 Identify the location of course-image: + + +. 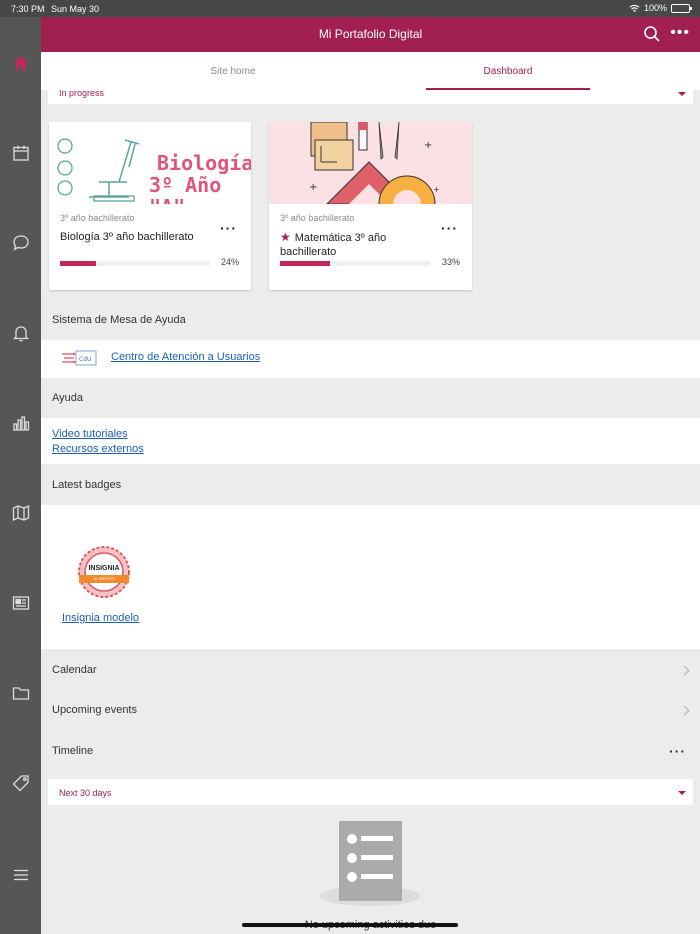
(370, 163).